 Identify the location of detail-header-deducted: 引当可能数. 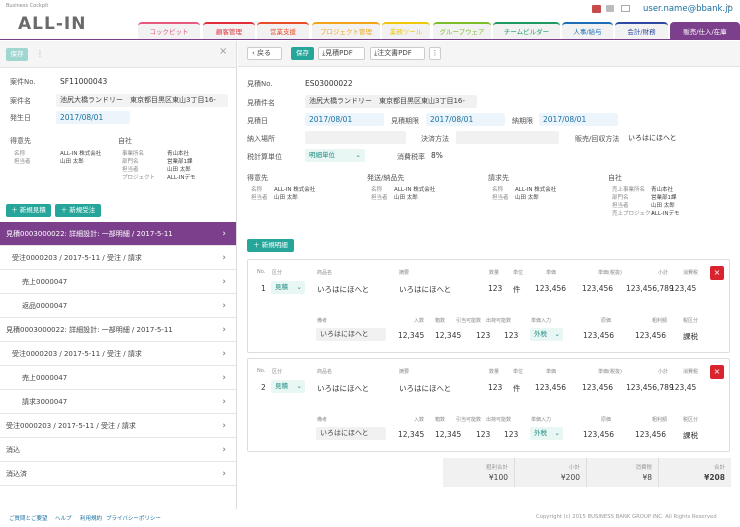
(469, 420).